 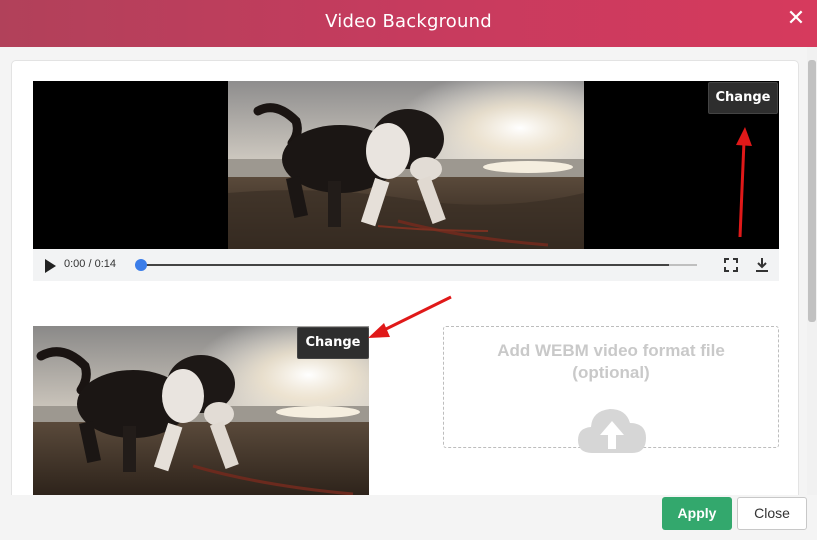 I want to click on webm-upload-dropzone: Add WEBM video format file (optional), so click(x=611, y=389).